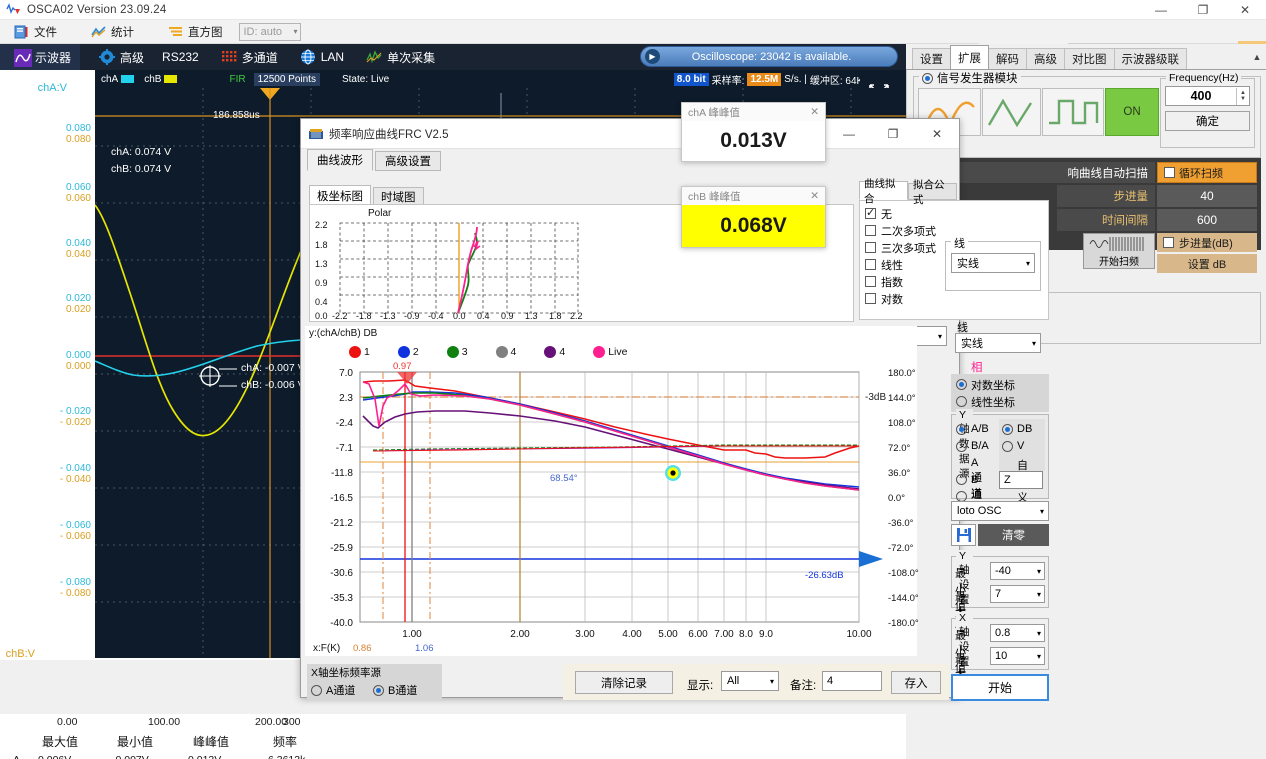  What do you see at coordinates (972, 446) in the screenshot?
I see `ysrc-ba-row: B/A` at bounding box center [972, 446].